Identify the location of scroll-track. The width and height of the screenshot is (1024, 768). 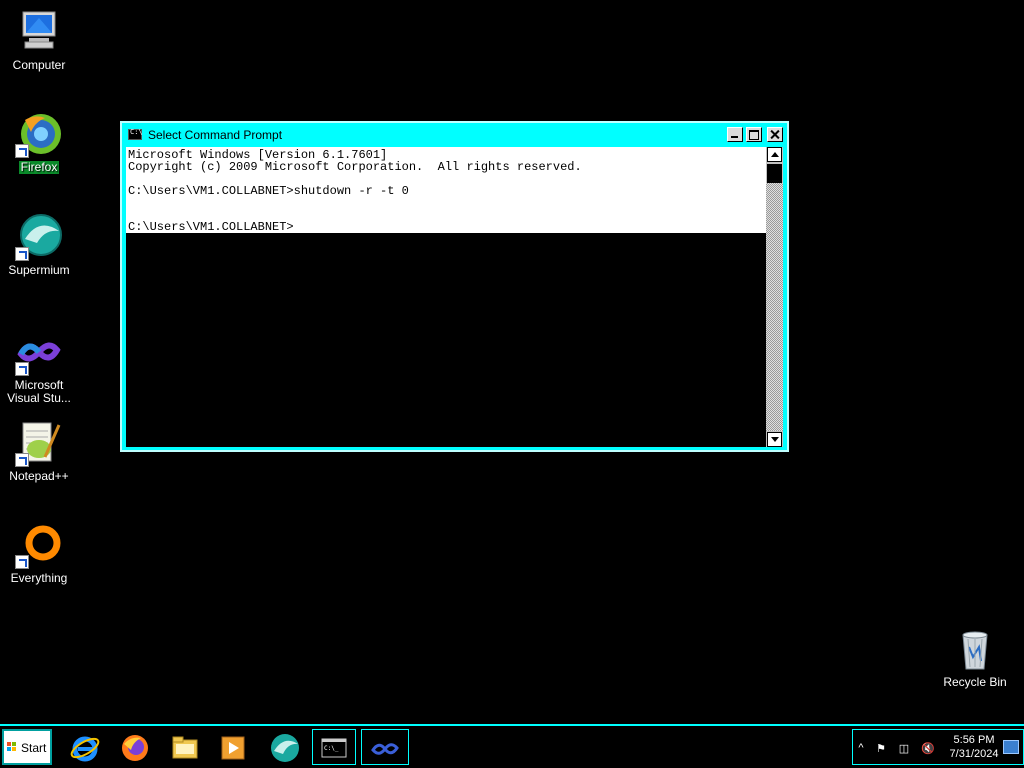
(774, 307).